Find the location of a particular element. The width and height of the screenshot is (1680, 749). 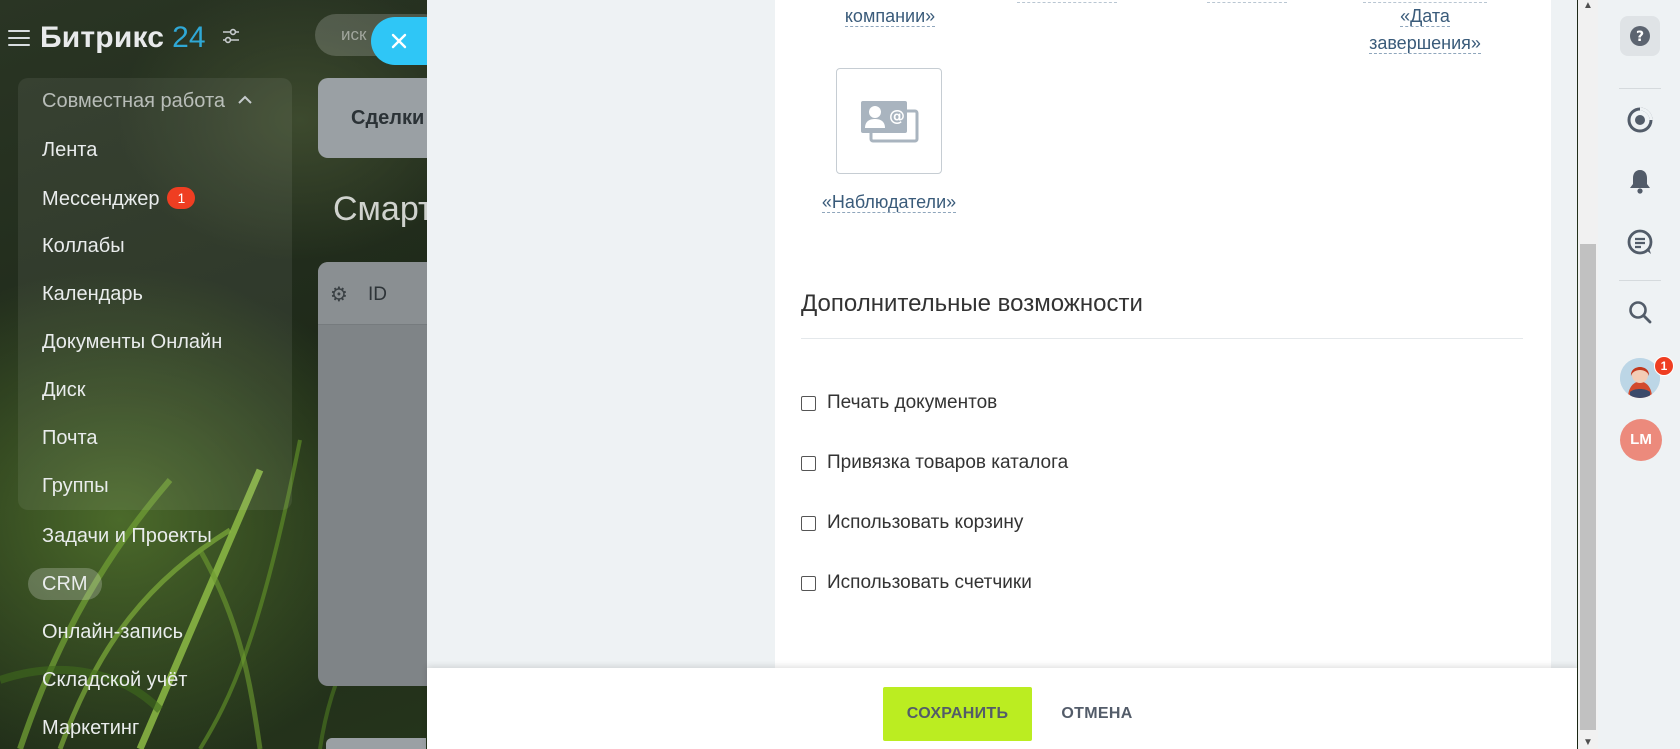

menu-burger-icon is located at coordinates (19, 38).